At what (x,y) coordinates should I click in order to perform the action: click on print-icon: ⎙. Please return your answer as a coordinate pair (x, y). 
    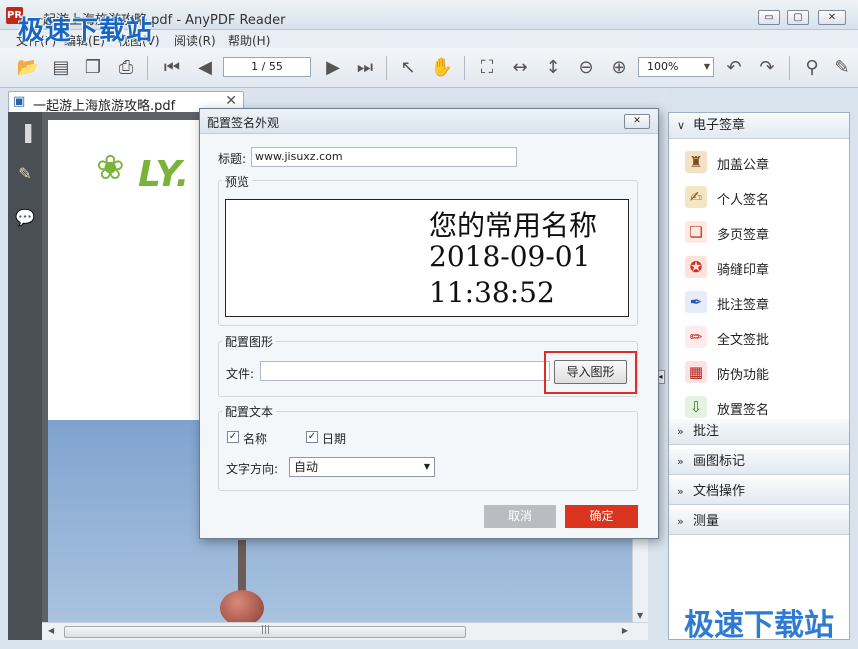
    Looking at the image, I should click on (126, 68).